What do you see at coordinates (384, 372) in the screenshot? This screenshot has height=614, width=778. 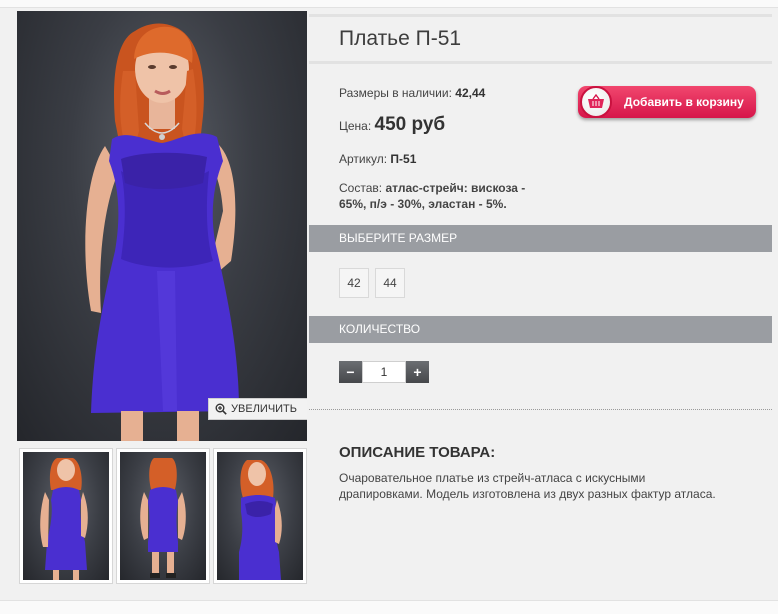 I see `quantity-input` at bounding box center [384, 372].